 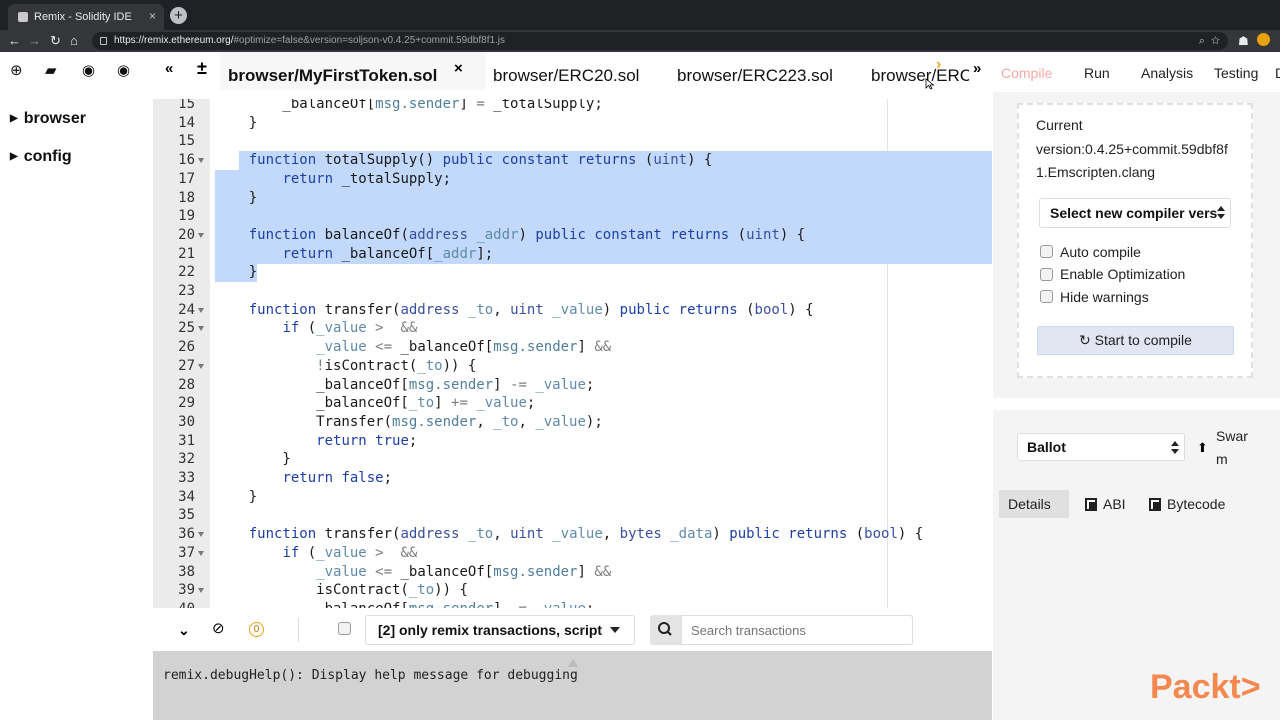 What do you see at coordinates (1135, 213) in the screenshot?
I see `compiler-version-select: Select new compiler vers` at bounding box center [1135, 213].